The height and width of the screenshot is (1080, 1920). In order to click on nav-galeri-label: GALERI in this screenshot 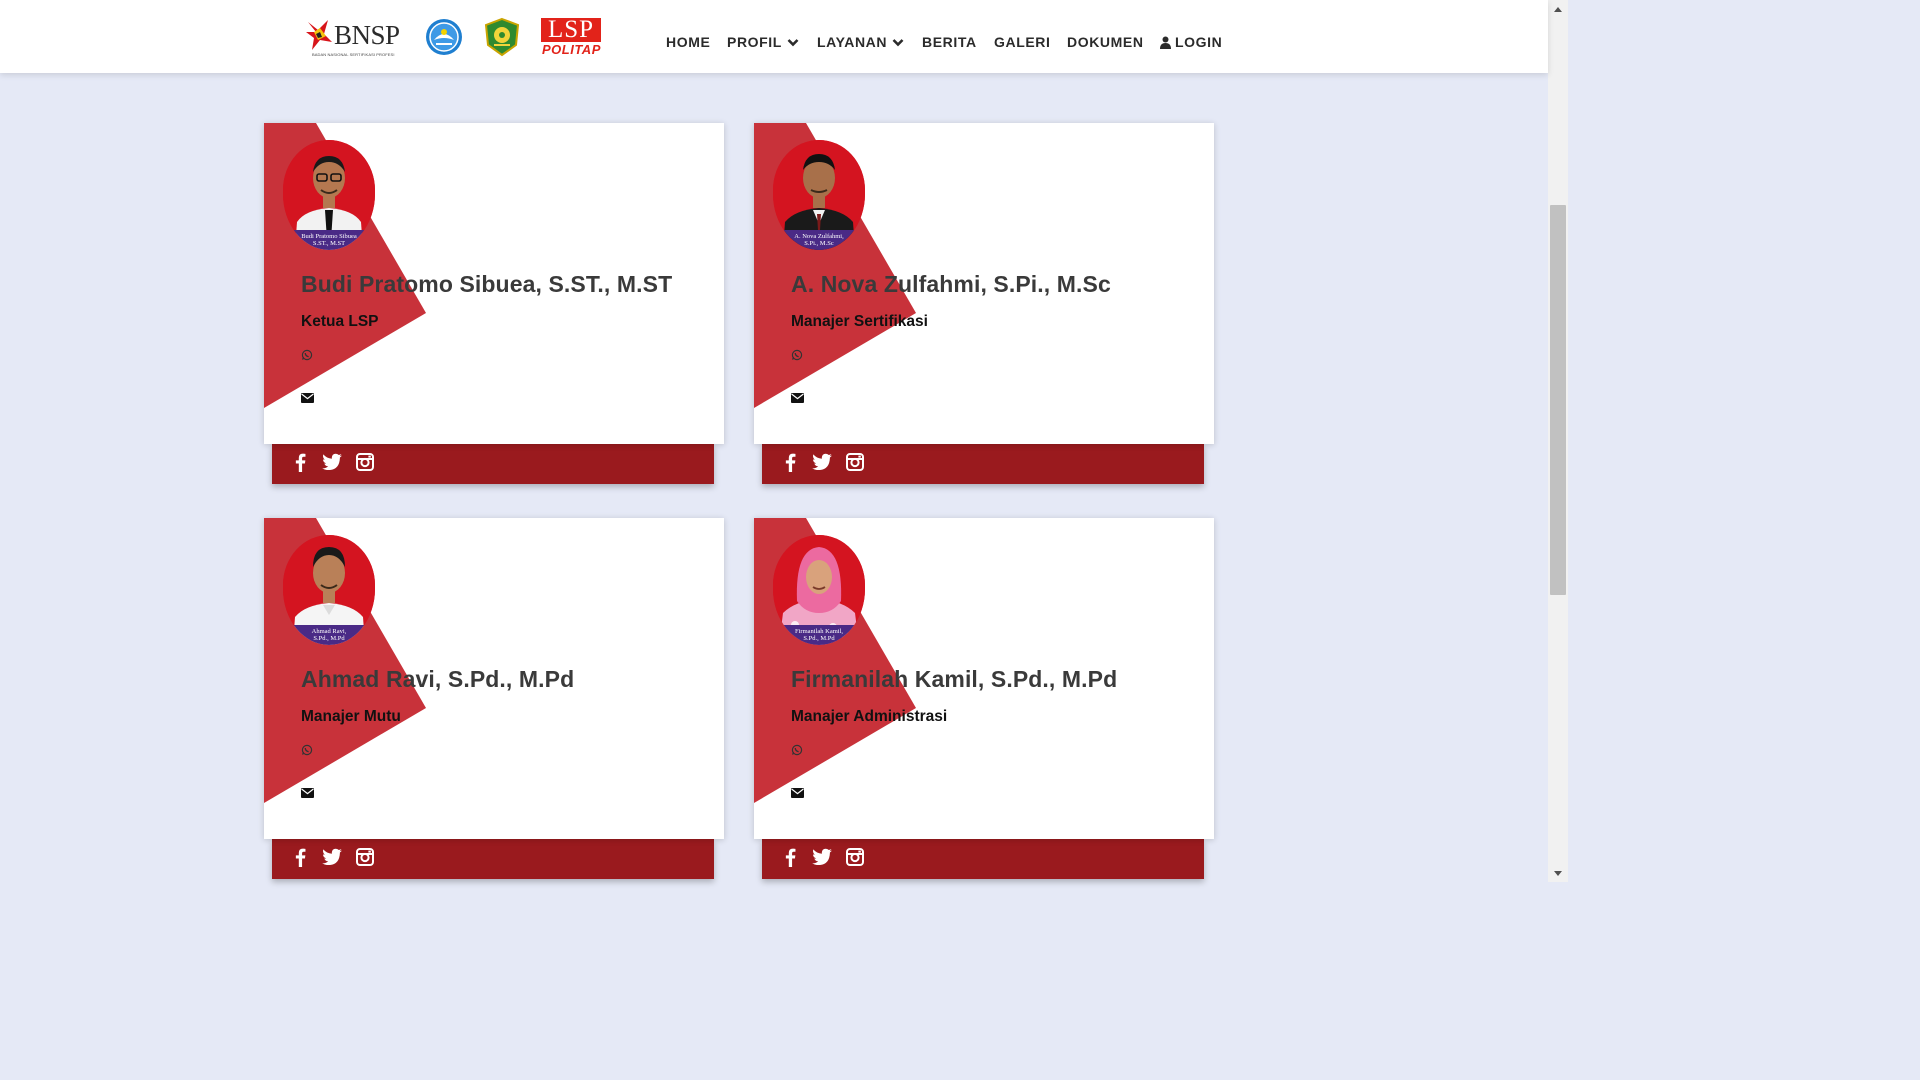, I will do `click(1022, 42)`.